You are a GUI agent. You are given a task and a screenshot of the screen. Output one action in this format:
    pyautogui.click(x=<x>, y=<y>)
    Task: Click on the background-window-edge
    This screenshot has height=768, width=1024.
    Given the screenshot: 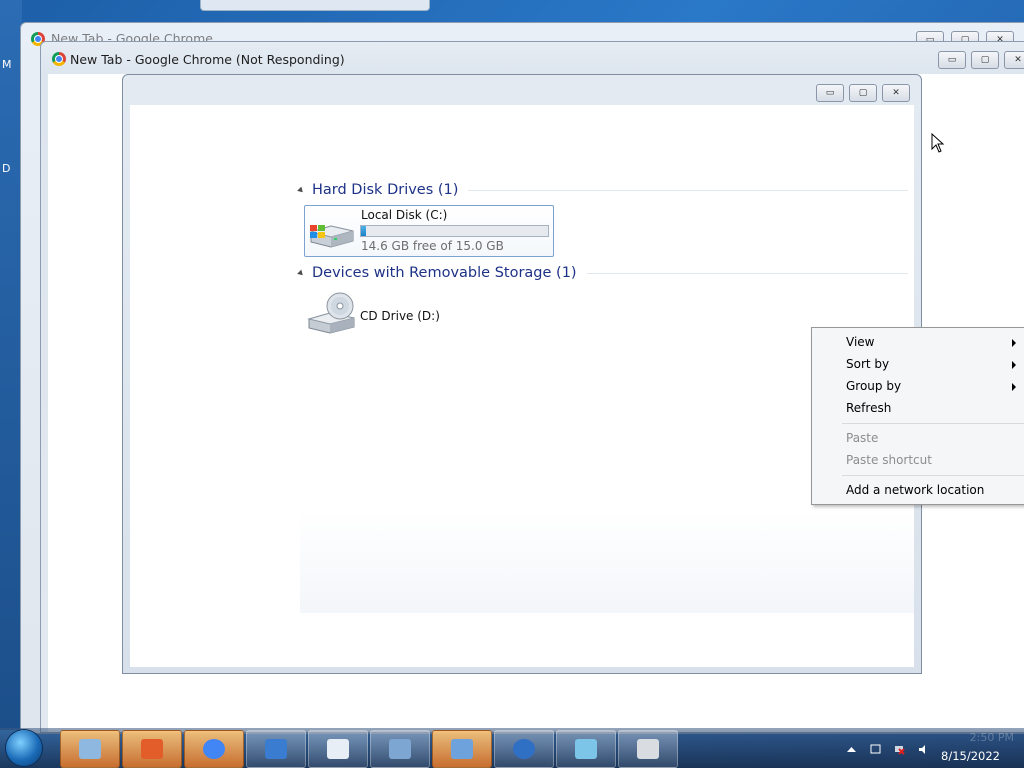 What is the action you would take?
    pyautogui.click(x=315, y=5)
    